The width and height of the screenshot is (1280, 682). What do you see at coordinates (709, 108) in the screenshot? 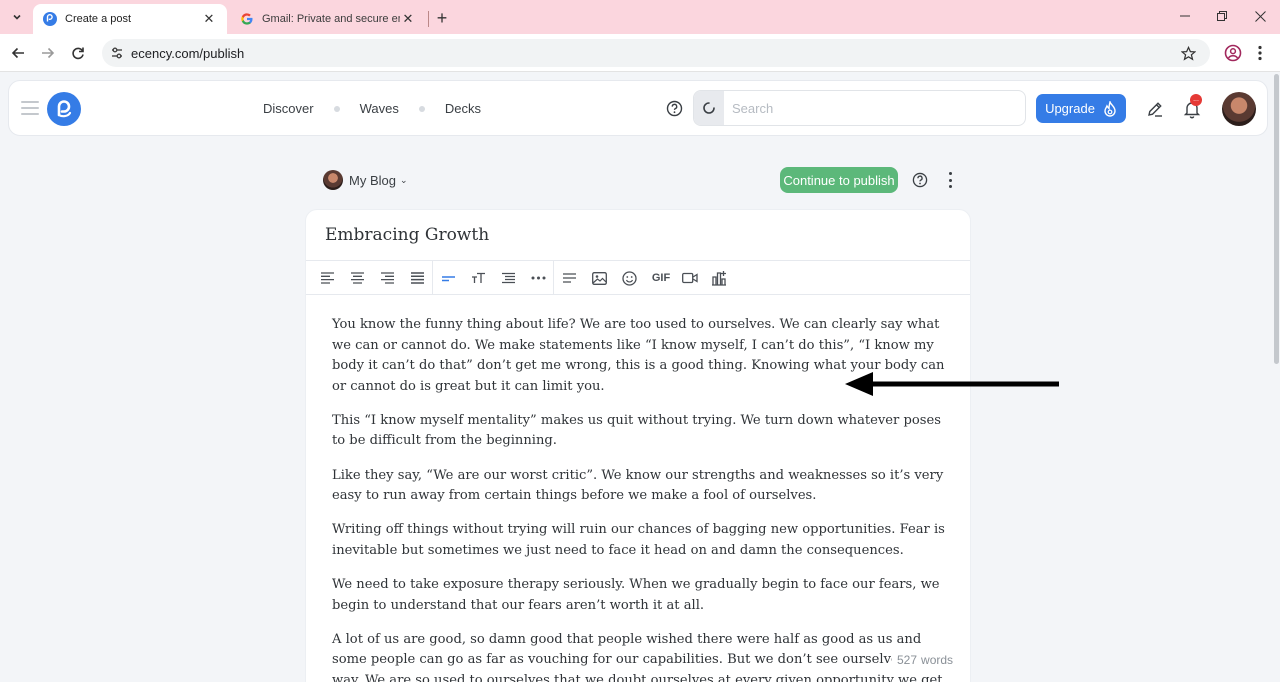
I see `loading-spinner-icon` at bounding box center [709, 108].